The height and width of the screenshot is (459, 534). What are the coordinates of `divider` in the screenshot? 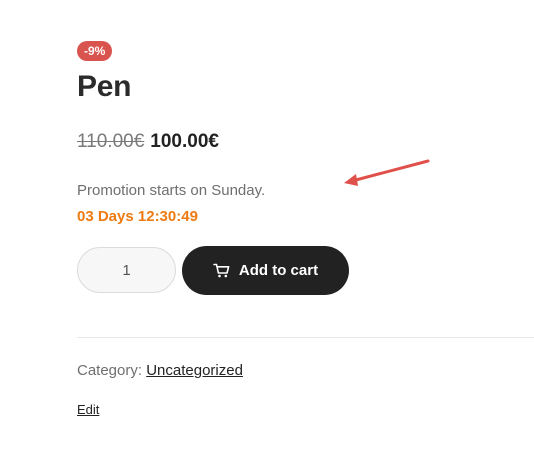 It's located at (305, 337).